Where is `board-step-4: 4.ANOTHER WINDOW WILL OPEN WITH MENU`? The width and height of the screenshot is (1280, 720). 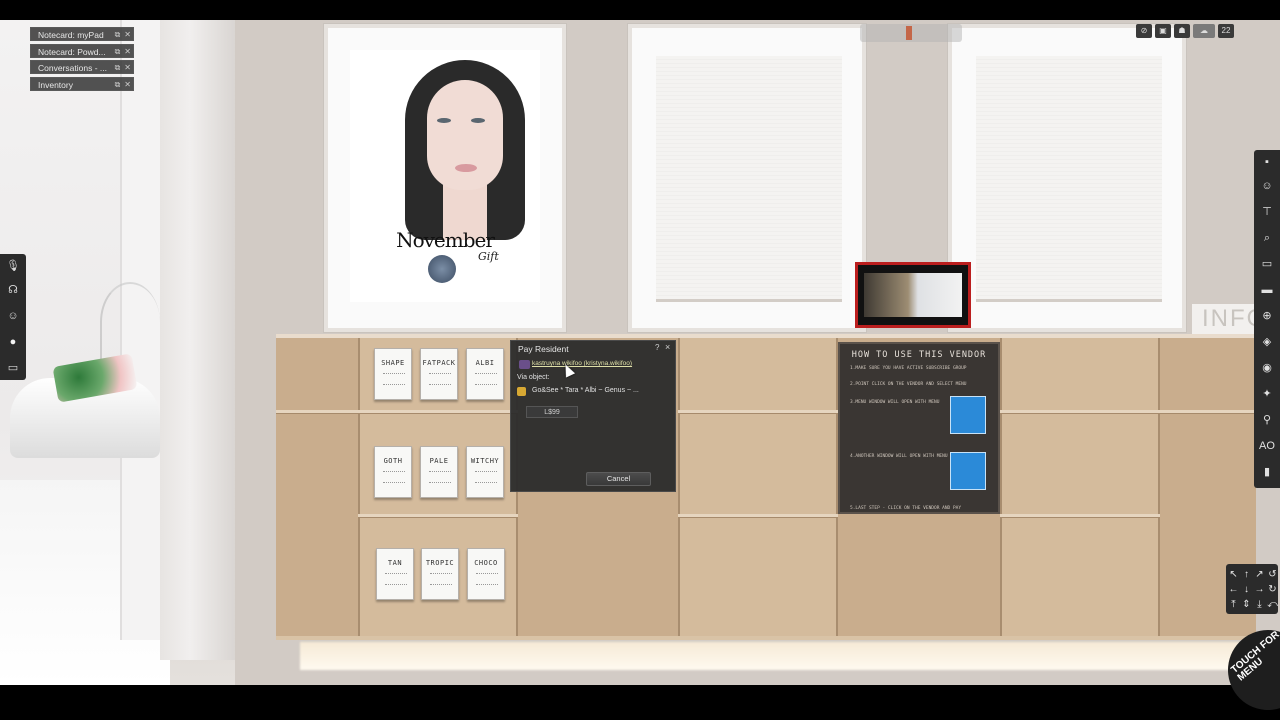 board-step-4: 4.ANOTHER WINDOW WILL OPEN WITH MENU is located at coordinates (899, 456).